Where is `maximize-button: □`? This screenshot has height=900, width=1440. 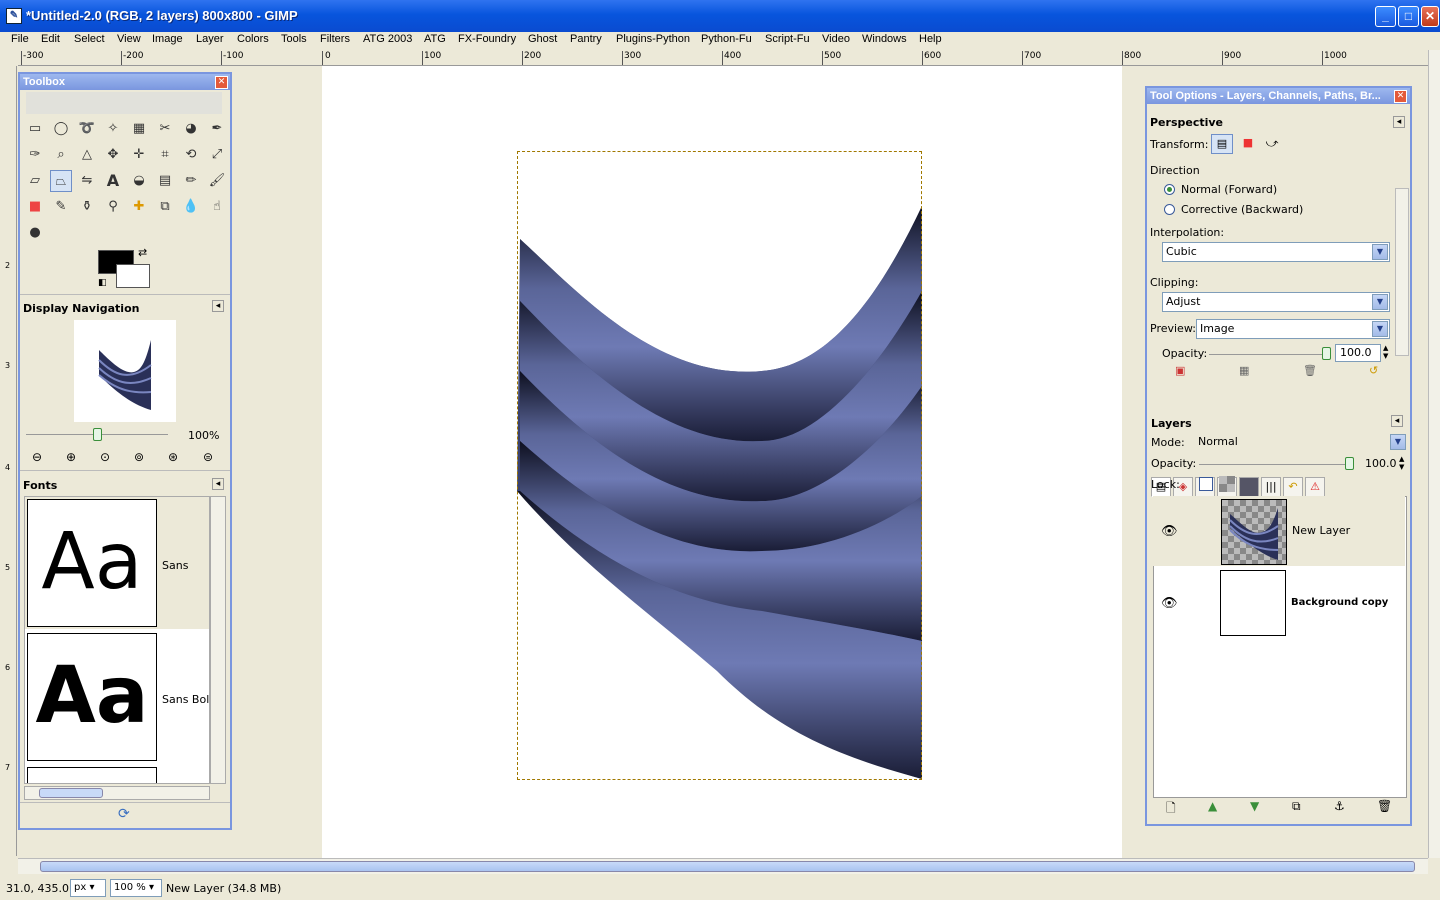
maximize-button: □ is located at coordinates (1408, 16).